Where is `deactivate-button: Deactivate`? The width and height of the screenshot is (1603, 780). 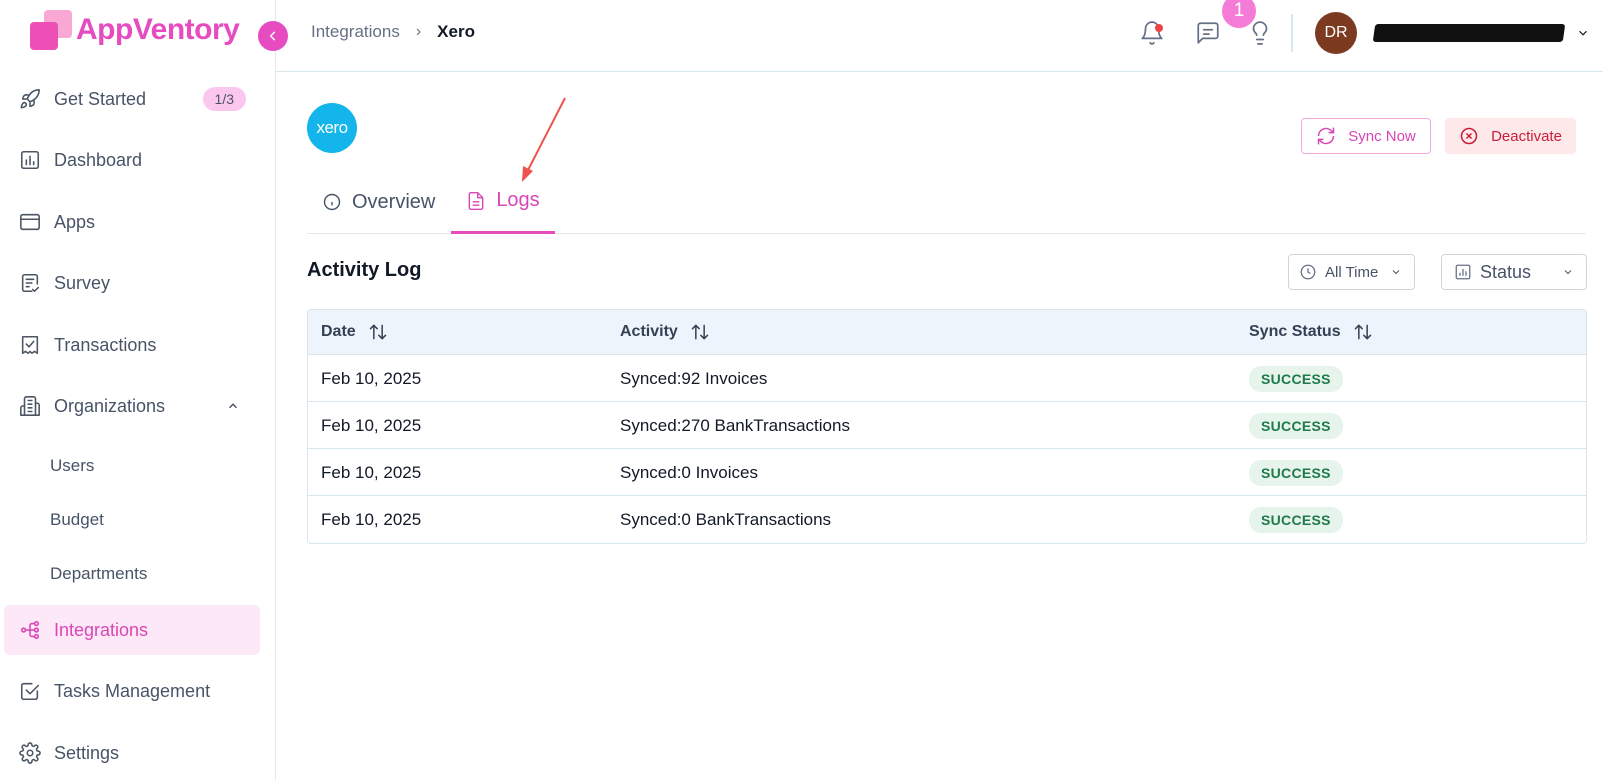 deactivate-button: Deactivate is located at coordinates (1510, 136).